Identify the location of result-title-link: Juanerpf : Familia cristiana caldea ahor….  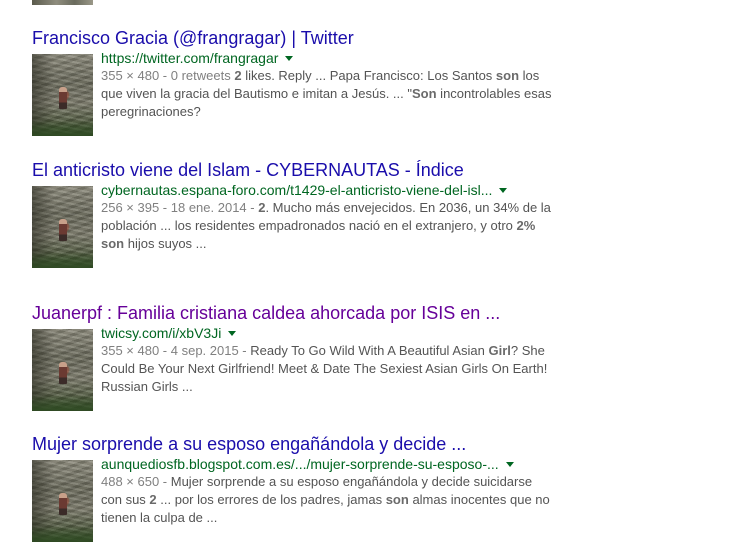
(312, 313).